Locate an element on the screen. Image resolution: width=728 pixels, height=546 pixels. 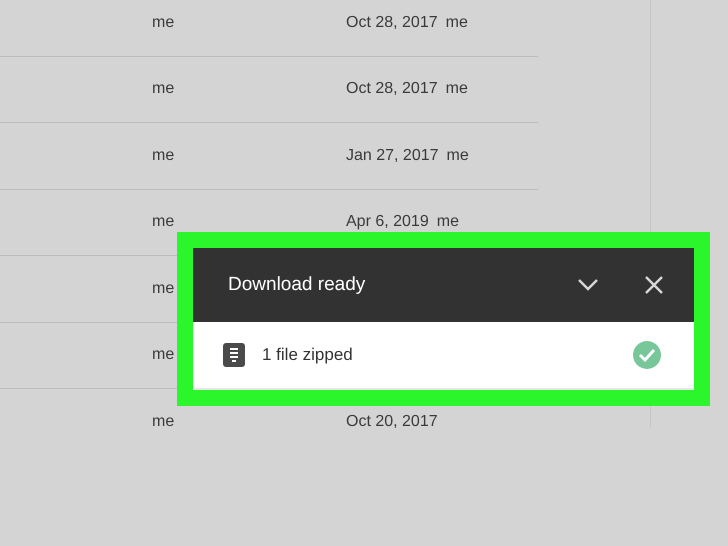
modified-date: Apr 6, 2019 is located at coordinates (387, 222).